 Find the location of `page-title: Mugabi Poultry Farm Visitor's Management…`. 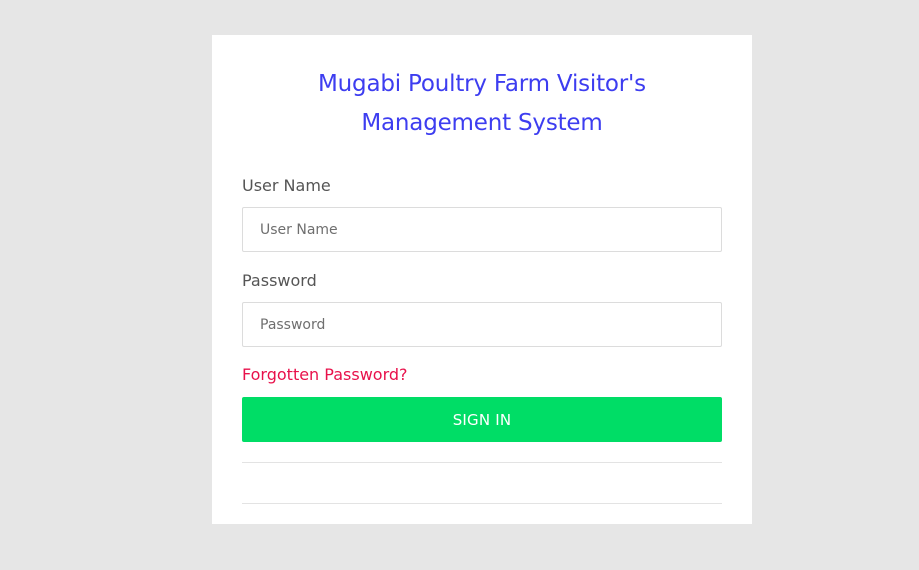

page-title: Mugabi Poultry Farm Visitor's Management… is located at coordinates (482, 89).